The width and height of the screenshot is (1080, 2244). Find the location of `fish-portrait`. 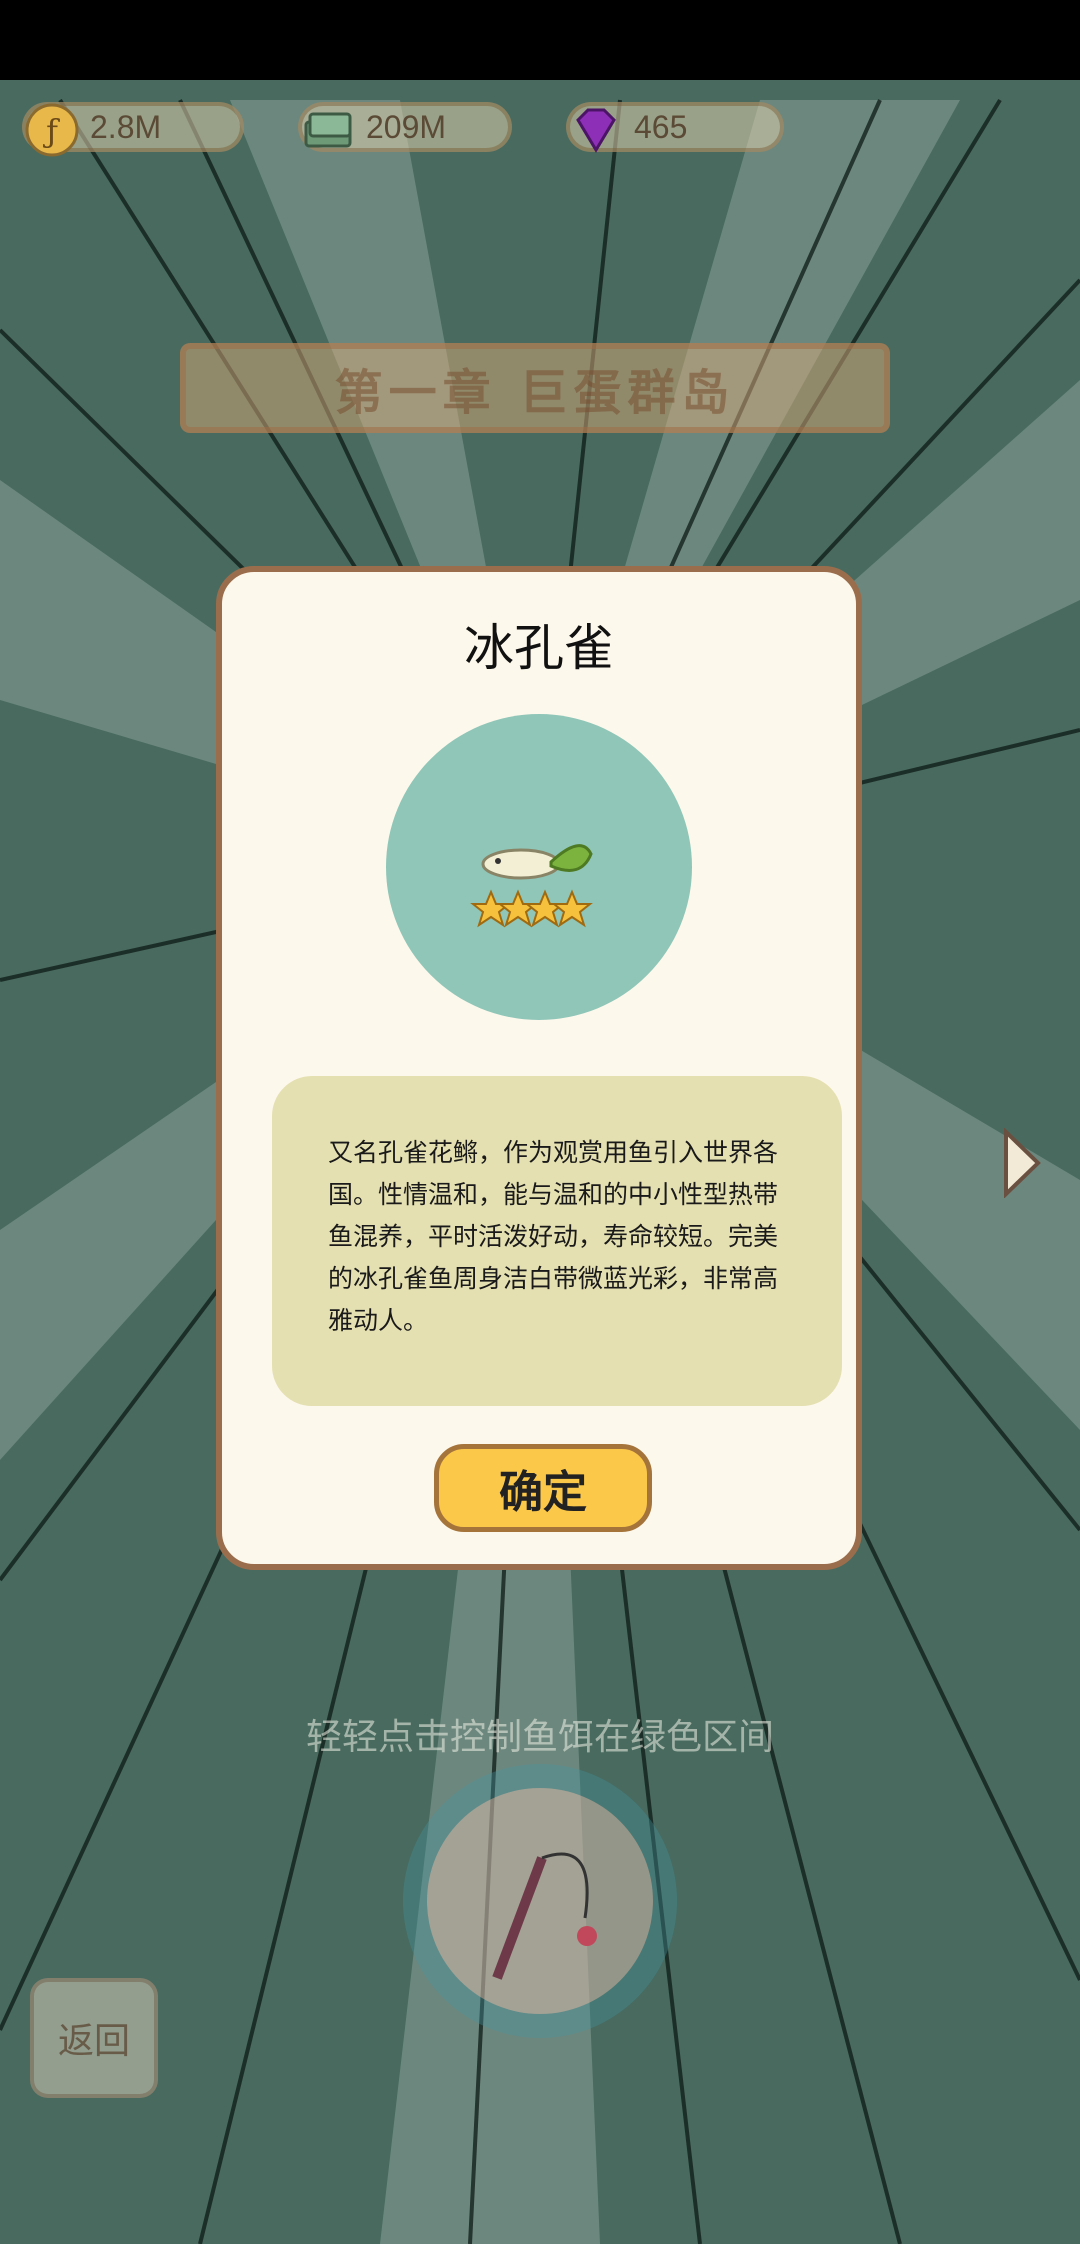

fish-portrait is located at coordinates (539, 867).